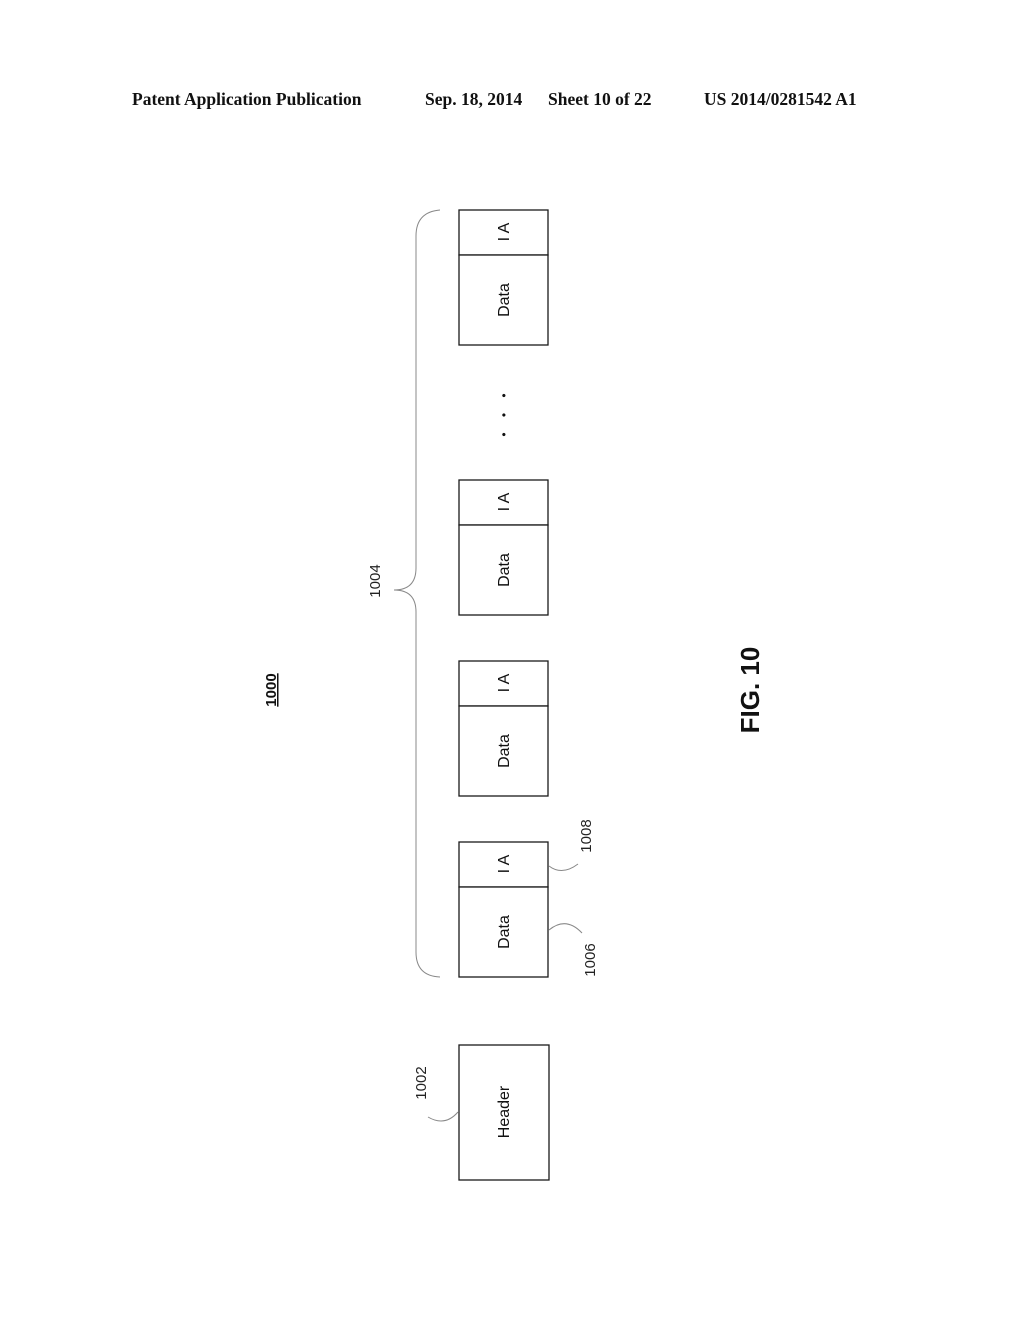 Image resolution: width=1024 pixels, height=1320 pixels. I want to click on header-field-label: Header, so click(504, 1111).